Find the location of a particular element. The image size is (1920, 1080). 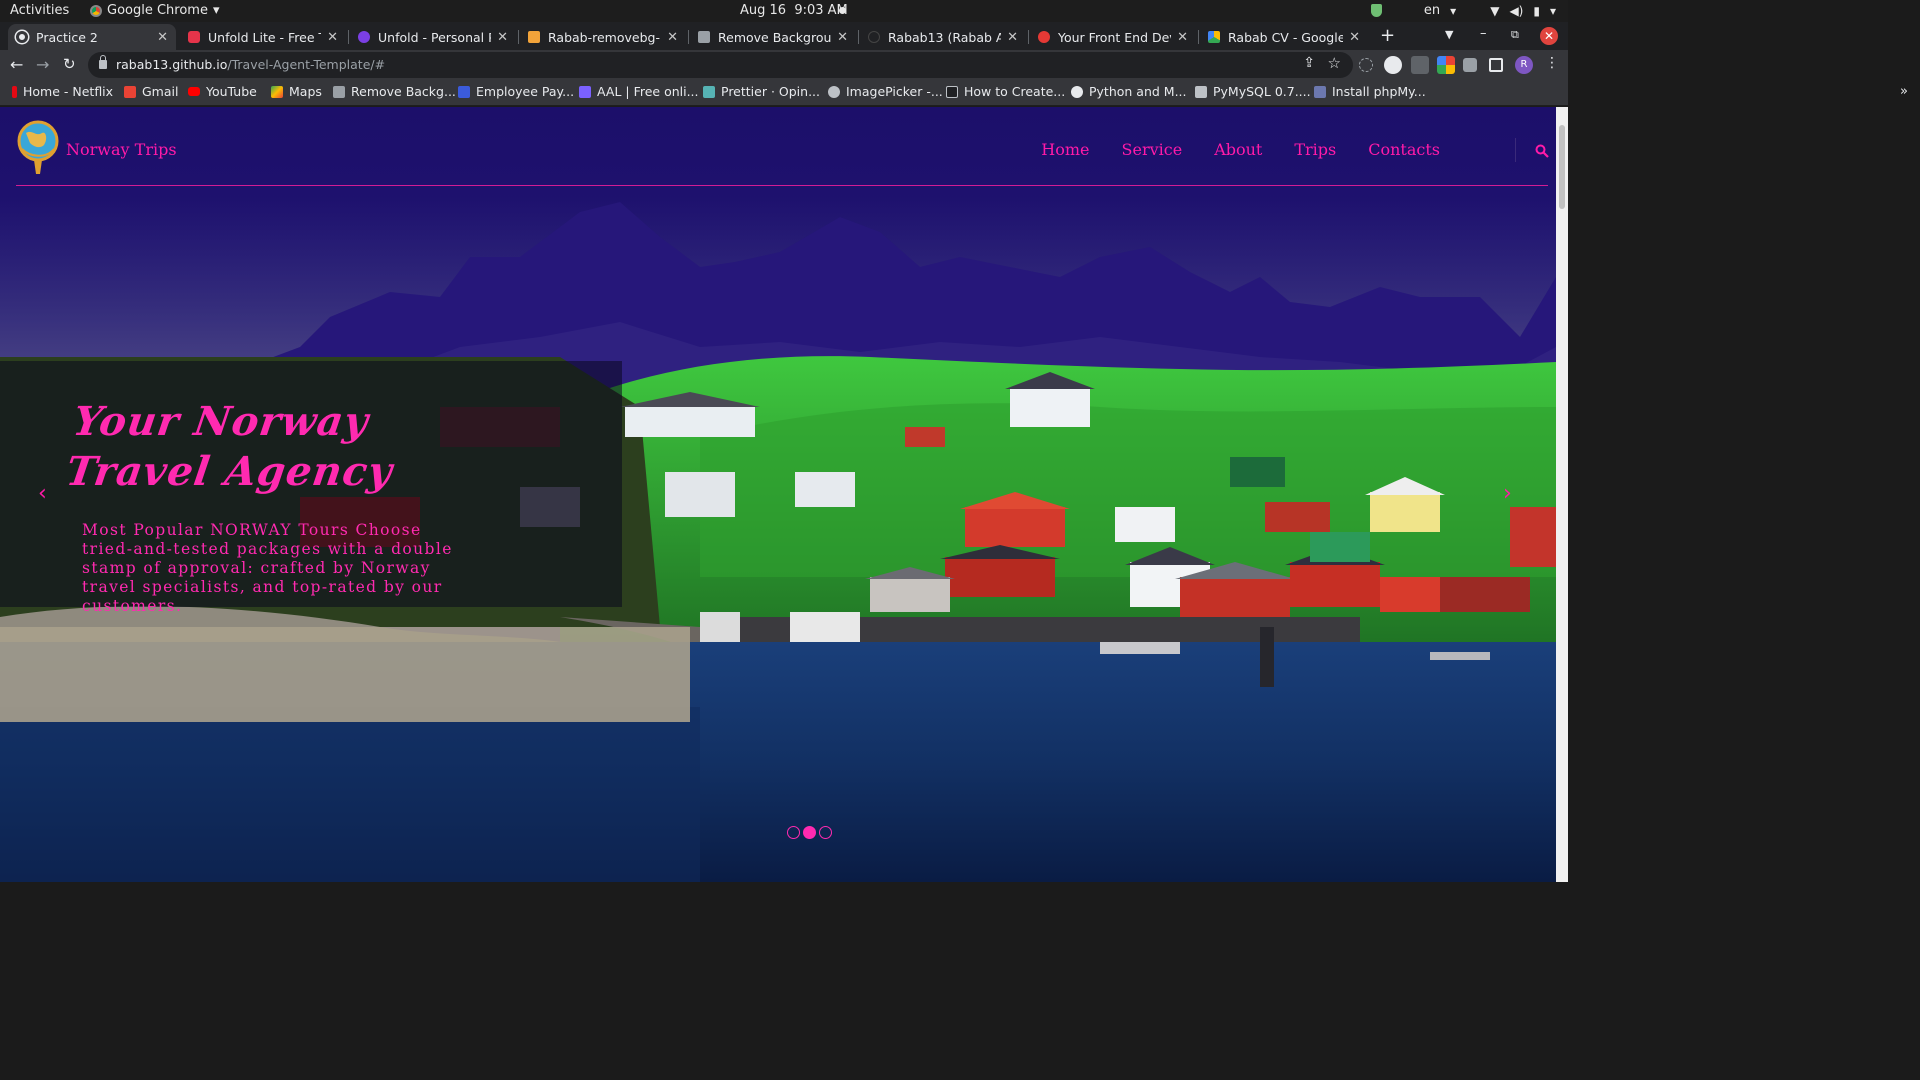

nav-about: About is located at coordinates (1238, 149).